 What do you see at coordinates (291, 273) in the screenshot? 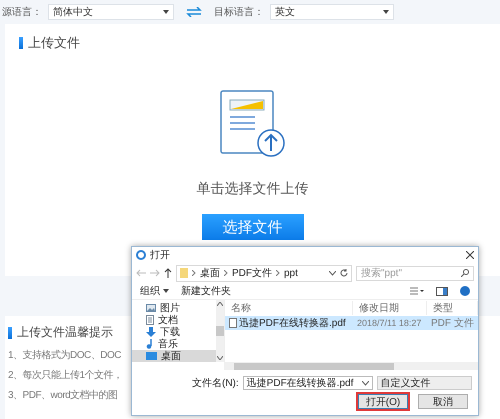
I see `breadcrumb-item: ppt` at bounding box center [291, 273].